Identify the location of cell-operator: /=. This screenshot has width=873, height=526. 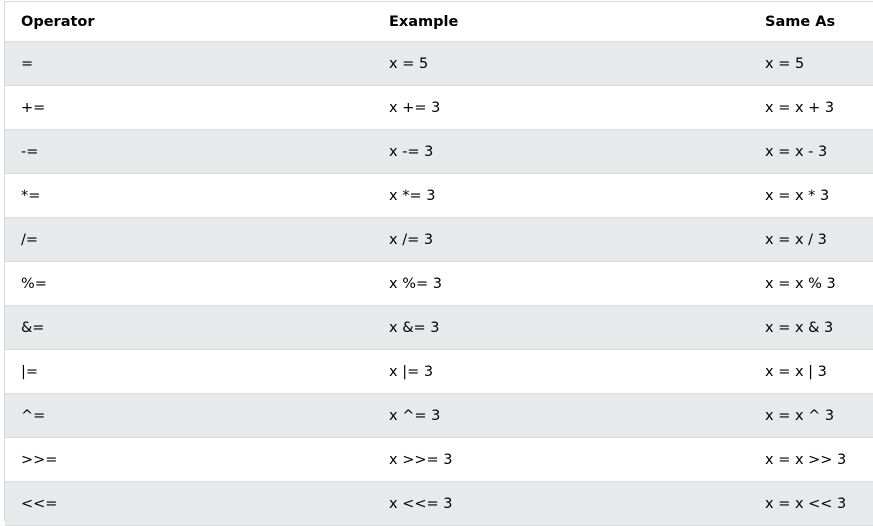
(189, 239).